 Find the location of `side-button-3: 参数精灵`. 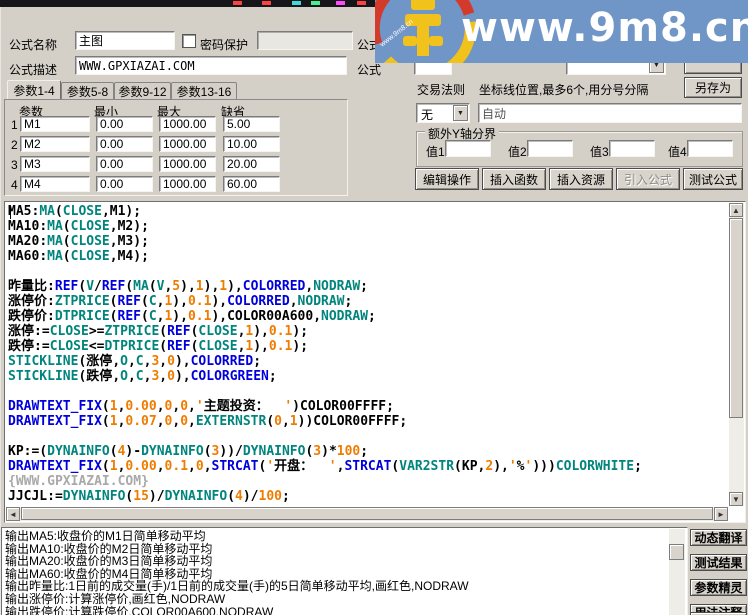

side-button-3: 参数精灵 is located at coordinates (718, 587).